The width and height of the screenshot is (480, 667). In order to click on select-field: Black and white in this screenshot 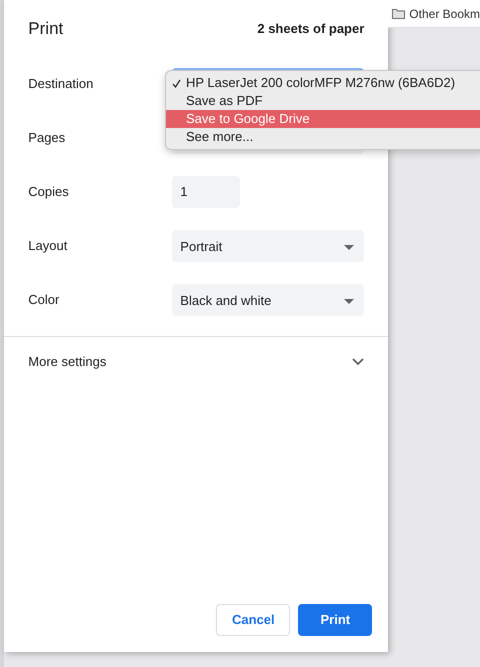, I will do `click(268, 300)`.